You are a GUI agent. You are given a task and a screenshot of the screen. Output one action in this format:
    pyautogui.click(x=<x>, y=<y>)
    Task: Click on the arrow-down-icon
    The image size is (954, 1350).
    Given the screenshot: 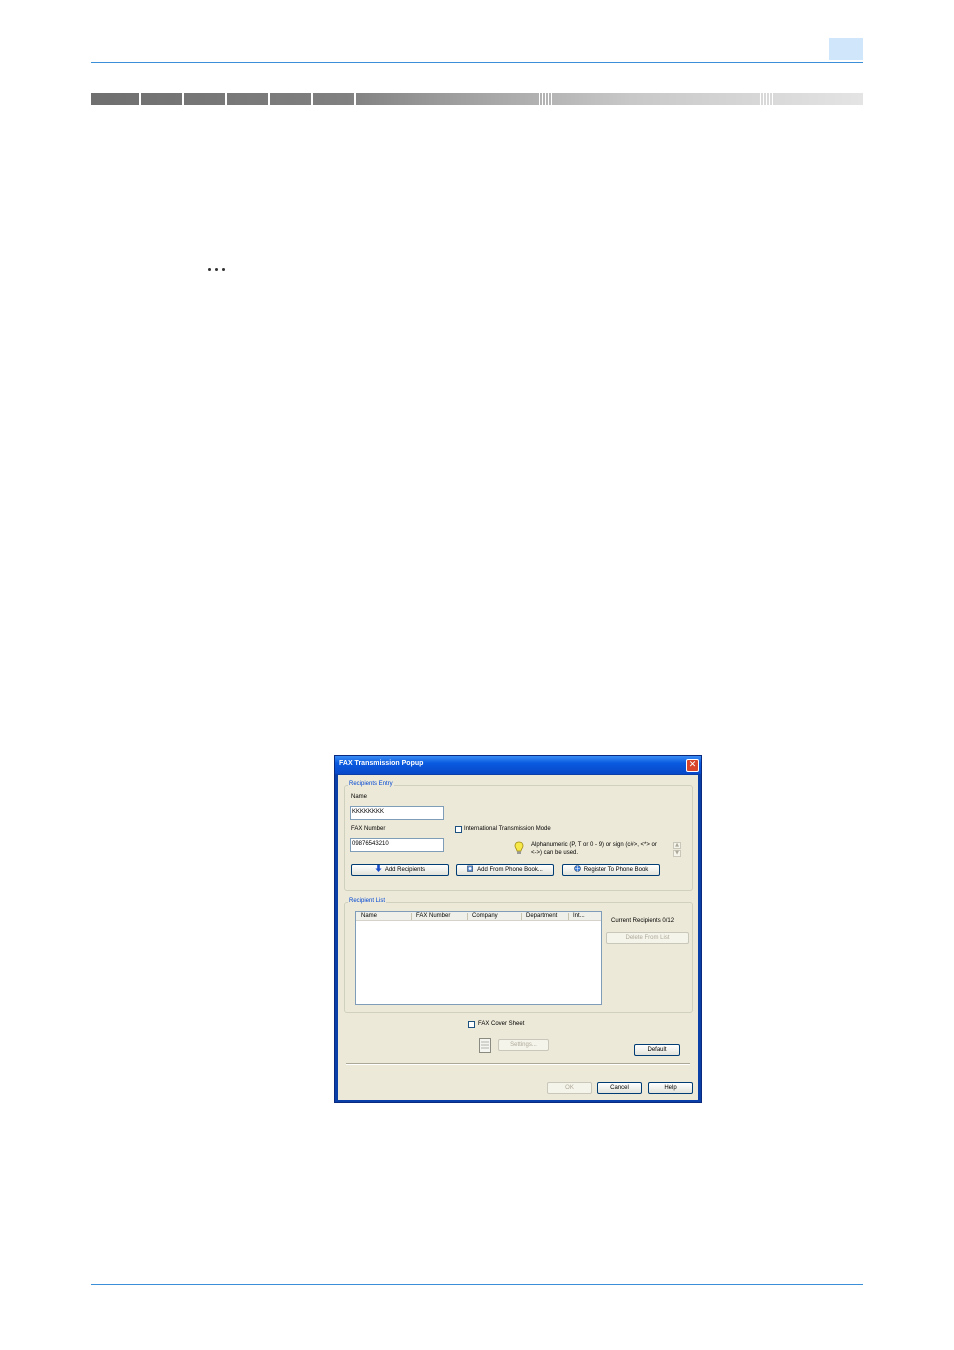 What is the action you would take?
    pyautogui.click(x=378, y=868)
    